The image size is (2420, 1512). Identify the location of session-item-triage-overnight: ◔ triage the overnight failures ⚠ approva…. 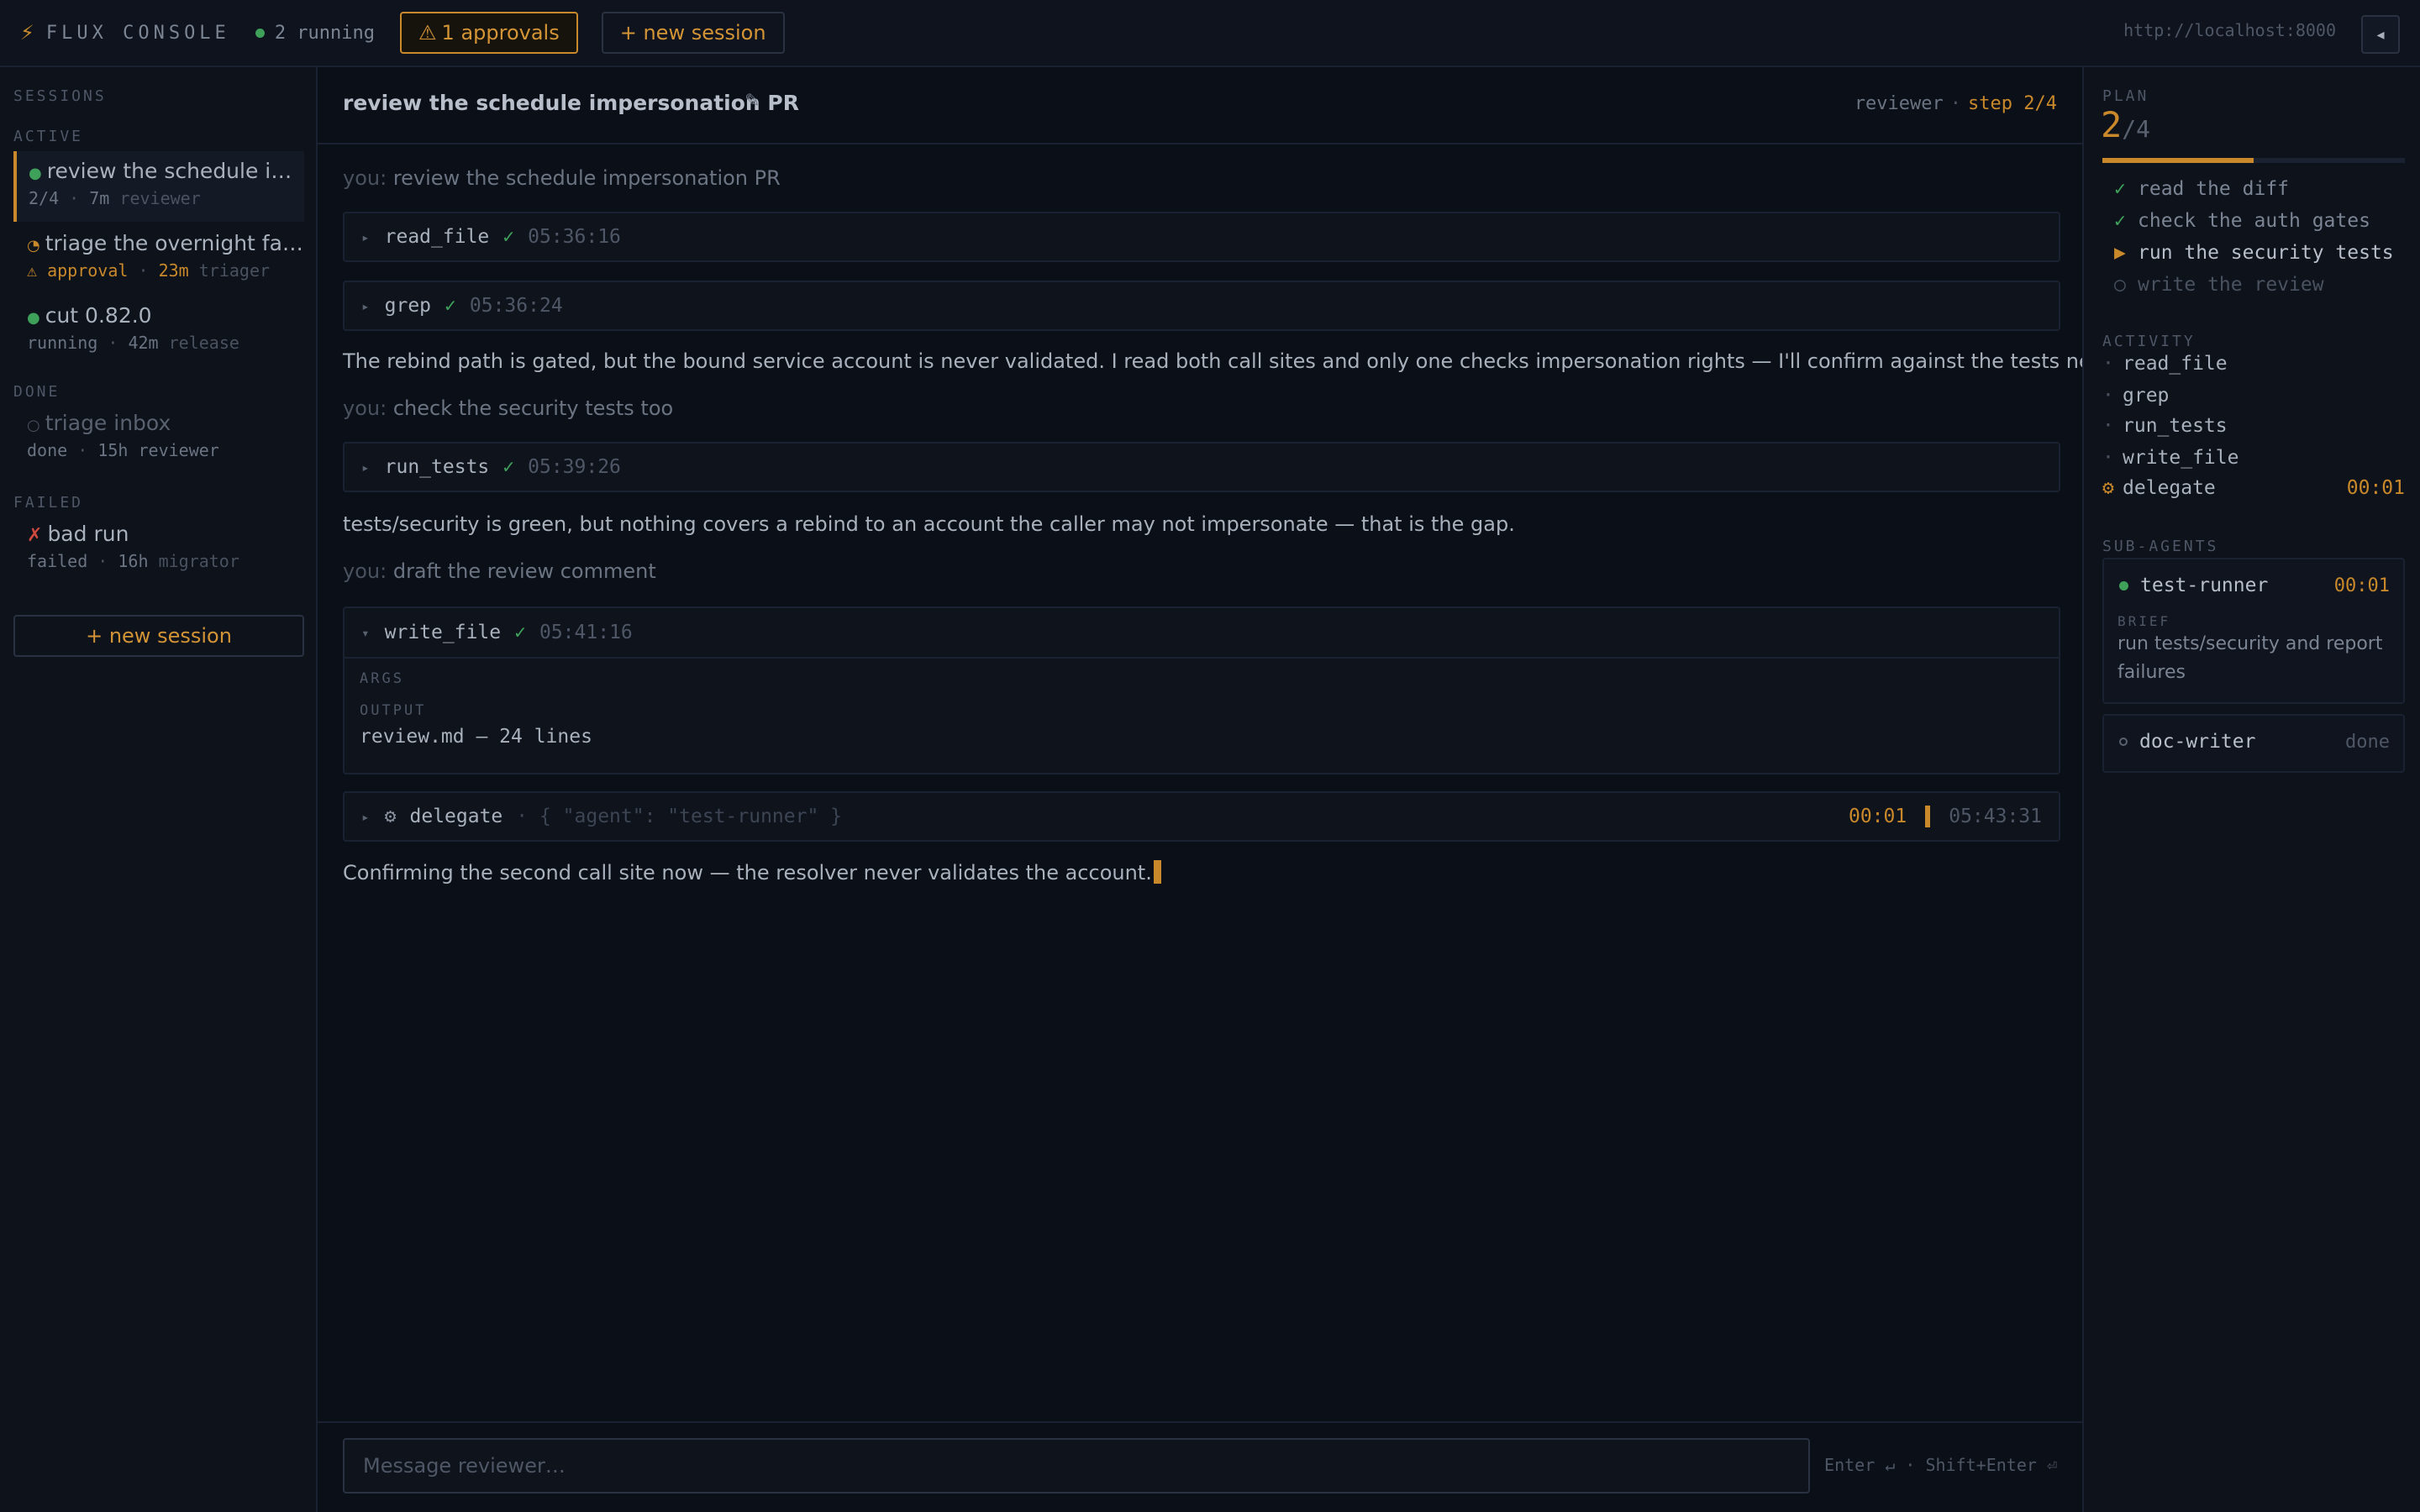
(158, 257).